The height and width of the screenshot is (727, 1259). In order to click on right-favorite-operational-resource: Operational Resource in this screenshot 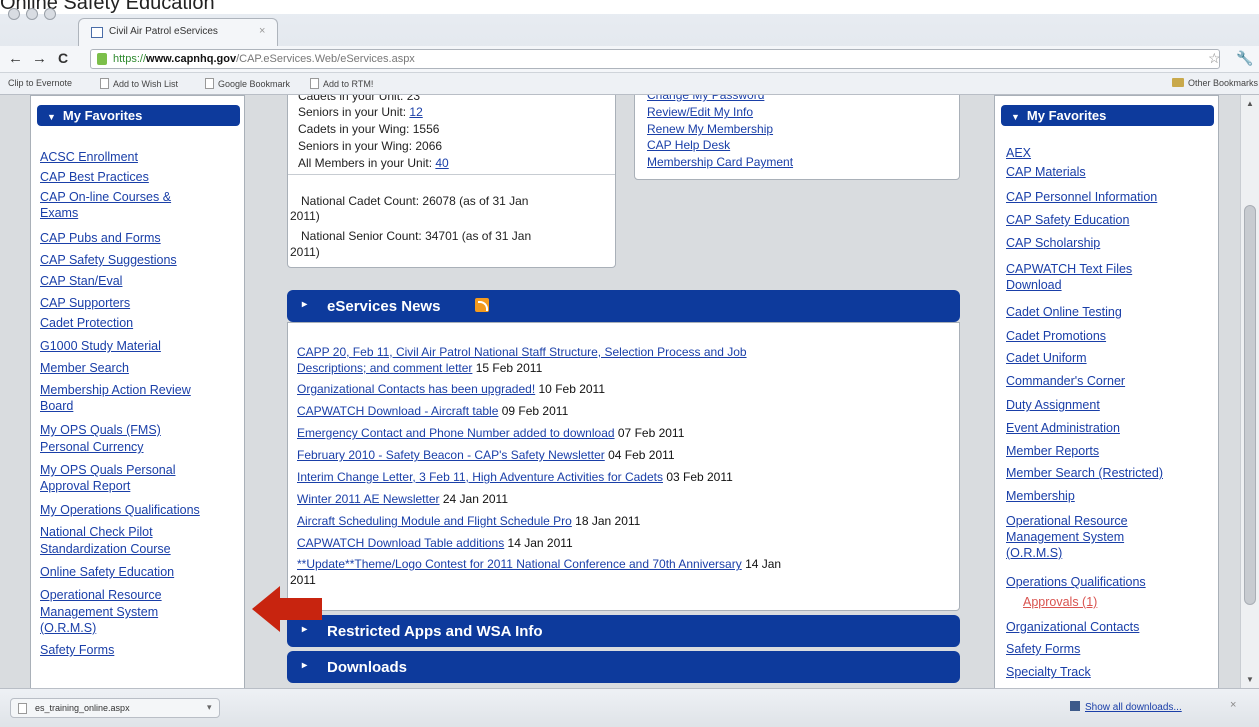, I will do `click(1067, 521)`.